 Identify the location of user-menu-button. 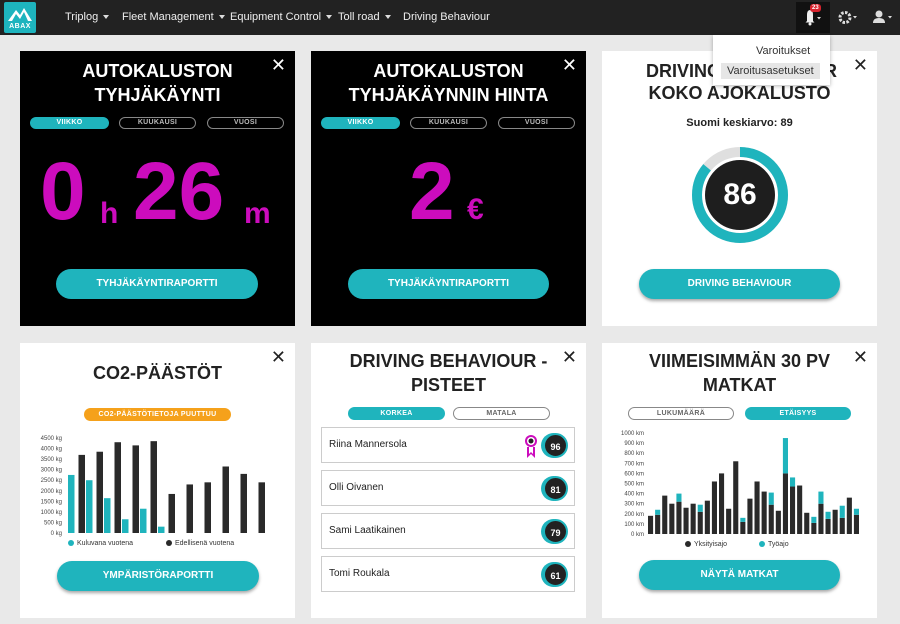
(883, 17).